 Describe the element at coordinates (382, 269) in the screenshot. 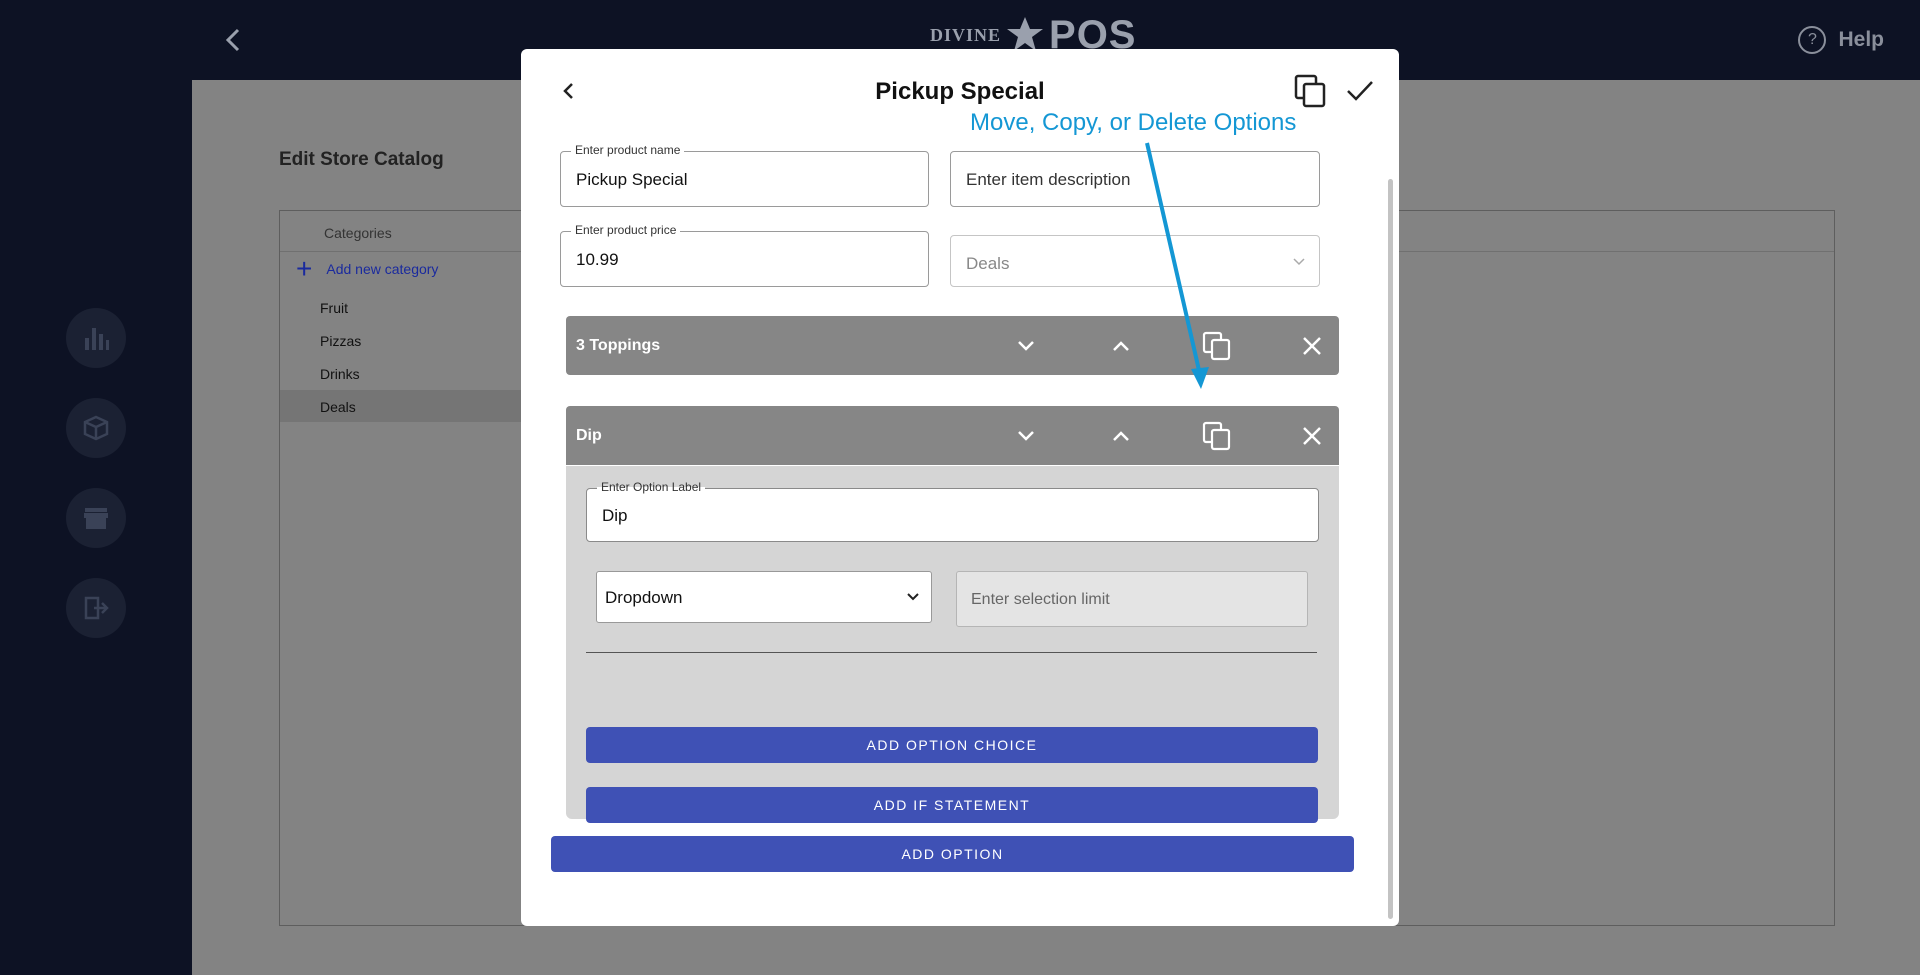

I see `add-category-label: Add new category` at that location.